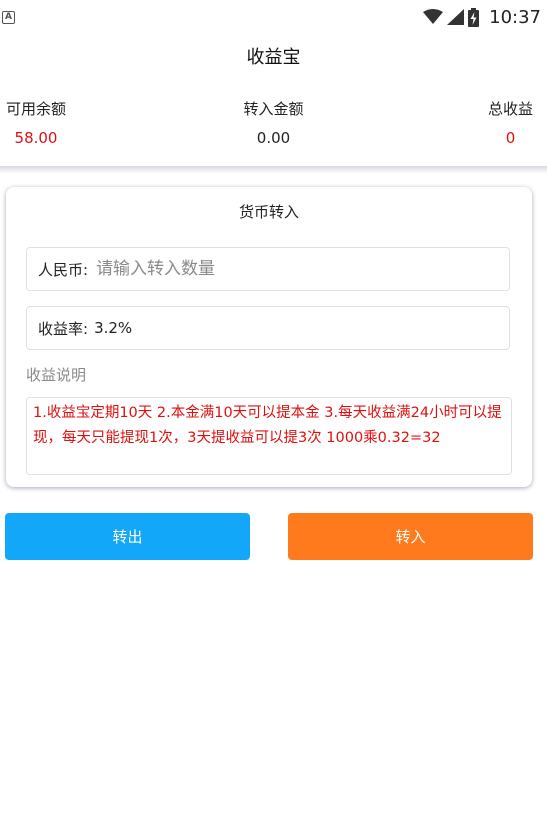 This screenshot has height=828, width=547. What do you see at coordinates (63, 269) in the screenshot?
I see `amount-label: 人民币:` at bounding box center [63, 269].